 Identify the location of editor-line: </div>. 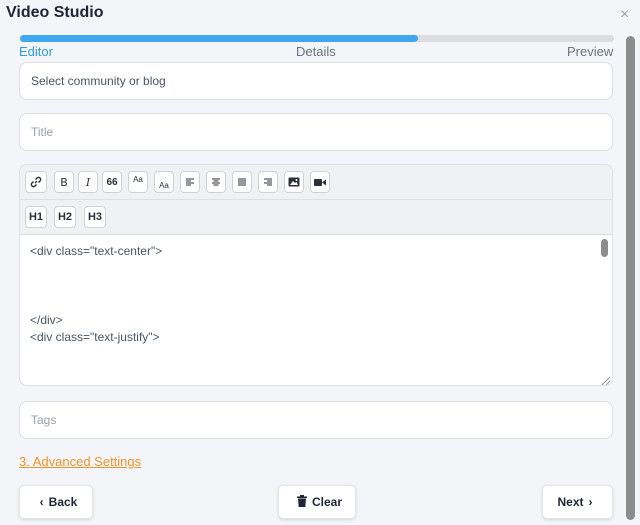
(46, 320).